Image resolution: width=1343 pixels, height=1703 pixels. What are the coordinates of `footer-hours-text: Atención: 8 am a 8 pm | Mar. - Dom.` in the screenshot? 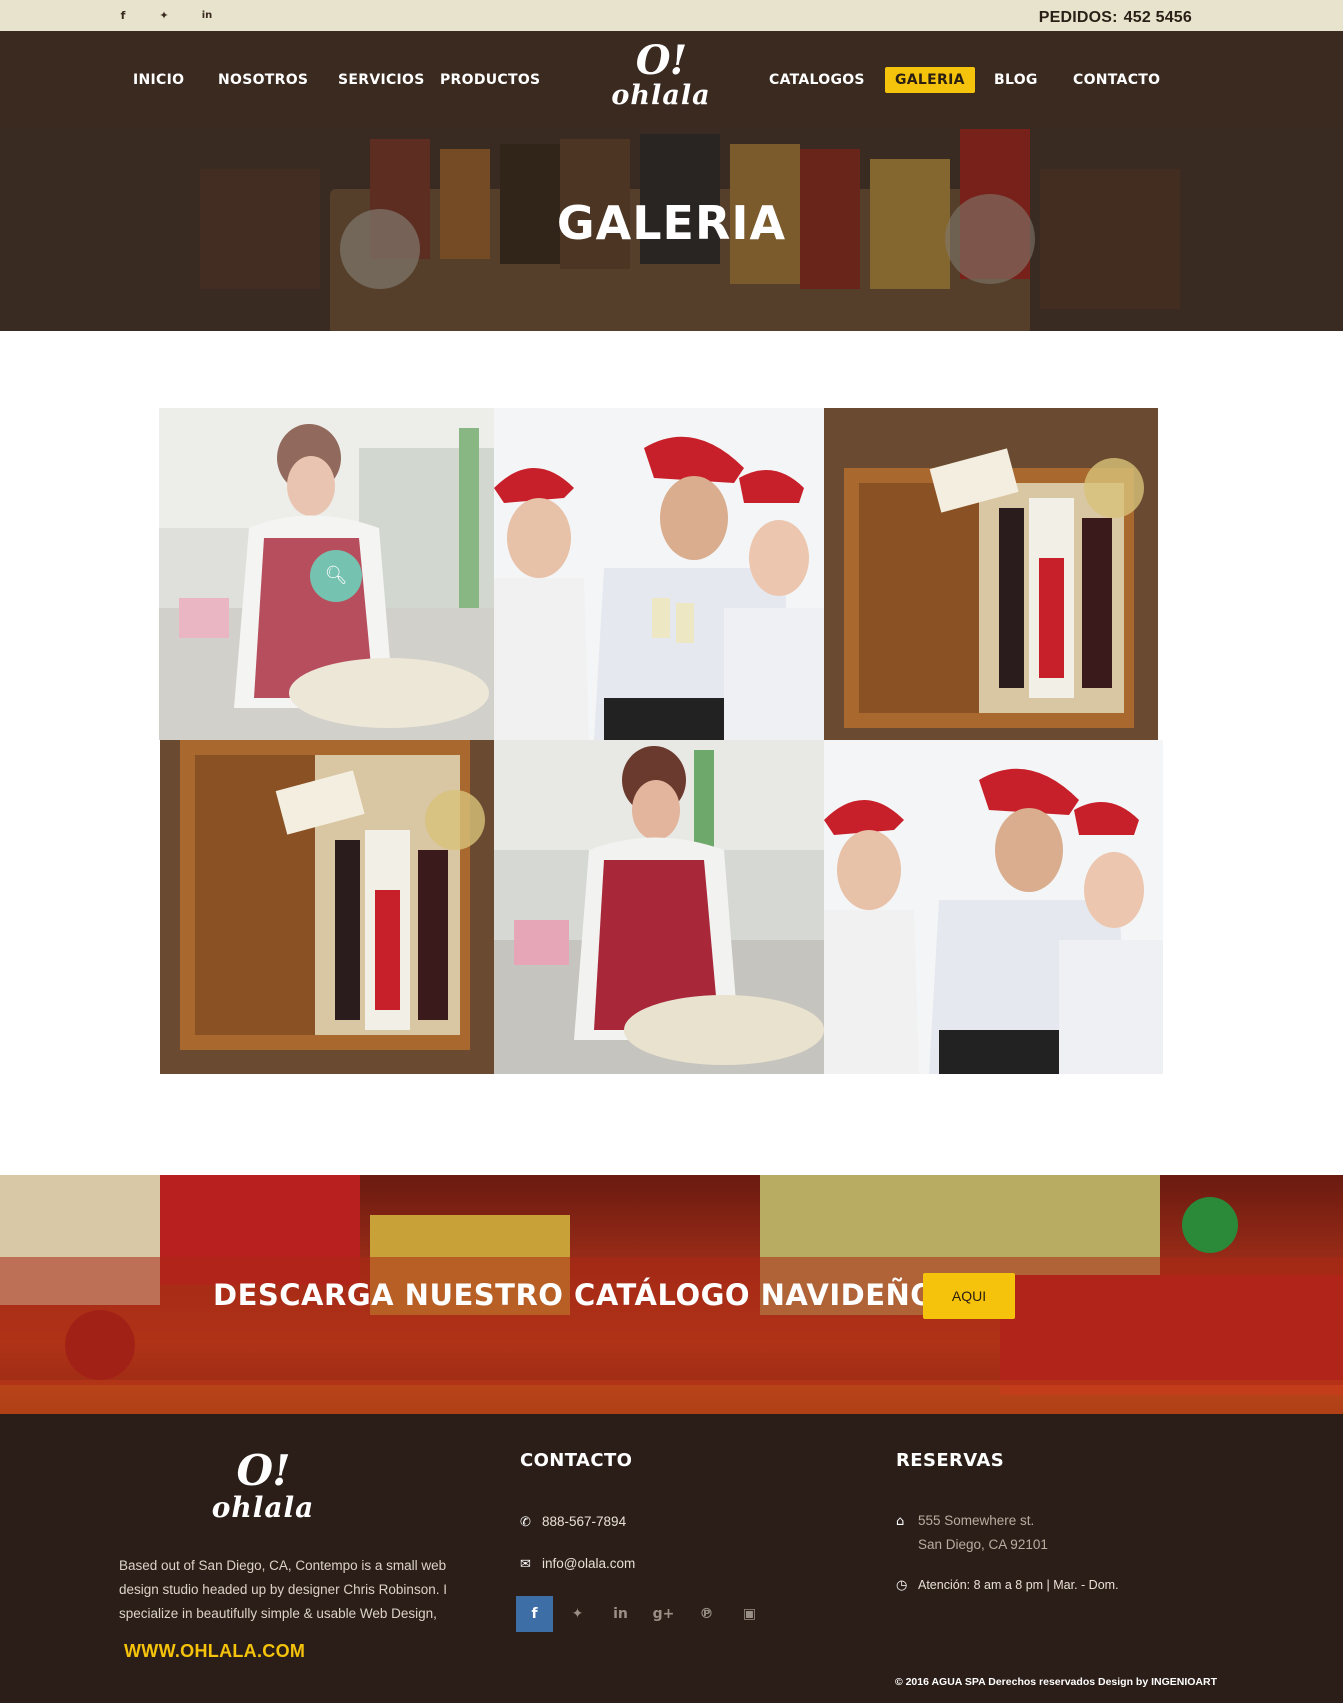 It's located at (1018, 1585).